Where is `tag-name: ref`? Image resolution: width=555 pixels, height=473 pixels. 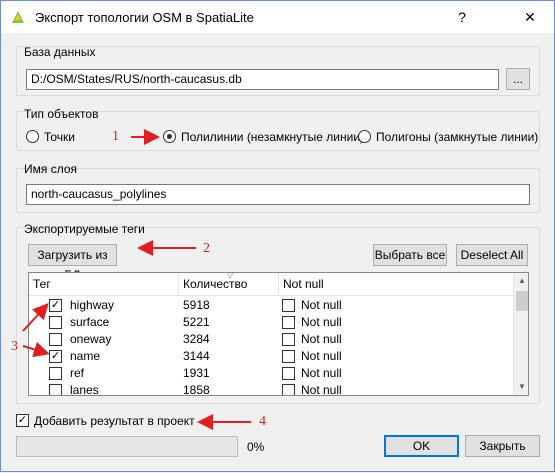 tag-name: ref is located at coordinates (77, 373).